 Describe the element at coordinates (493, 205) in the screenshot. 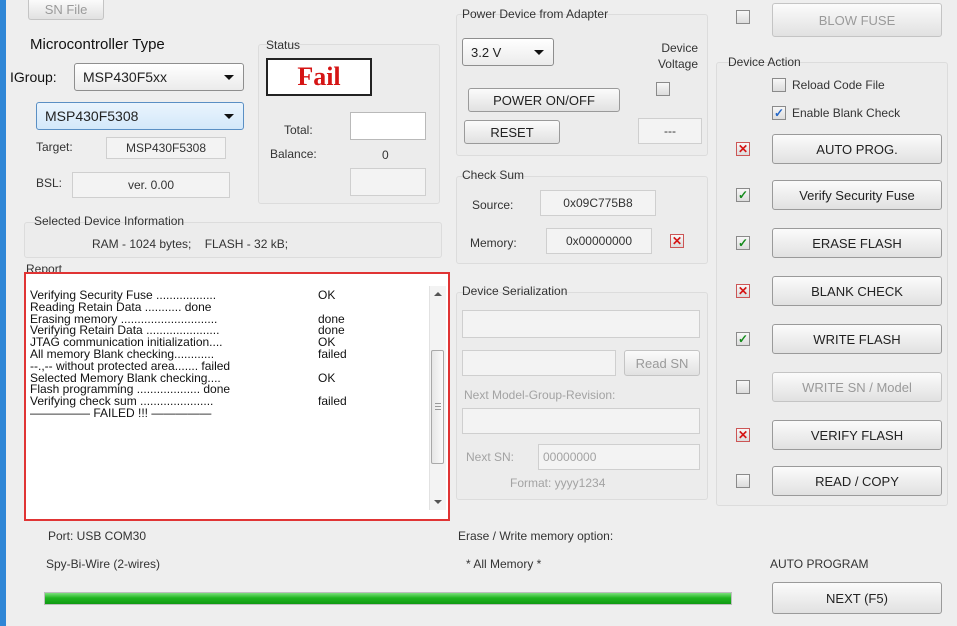

I see `checksum-source-label: Source:` at that location.